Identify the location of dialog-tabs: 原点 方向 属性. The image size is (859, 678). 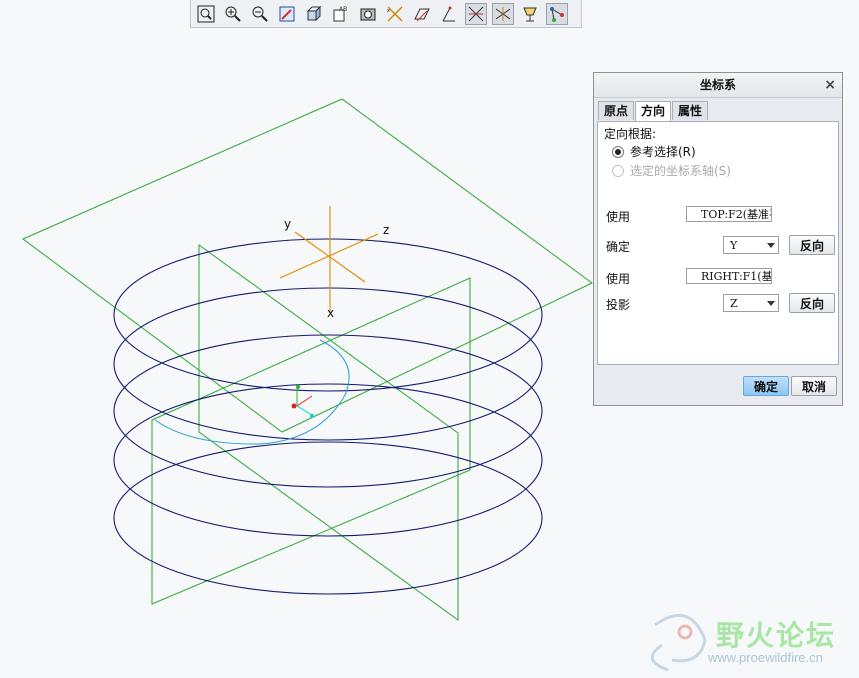
(653, 111).